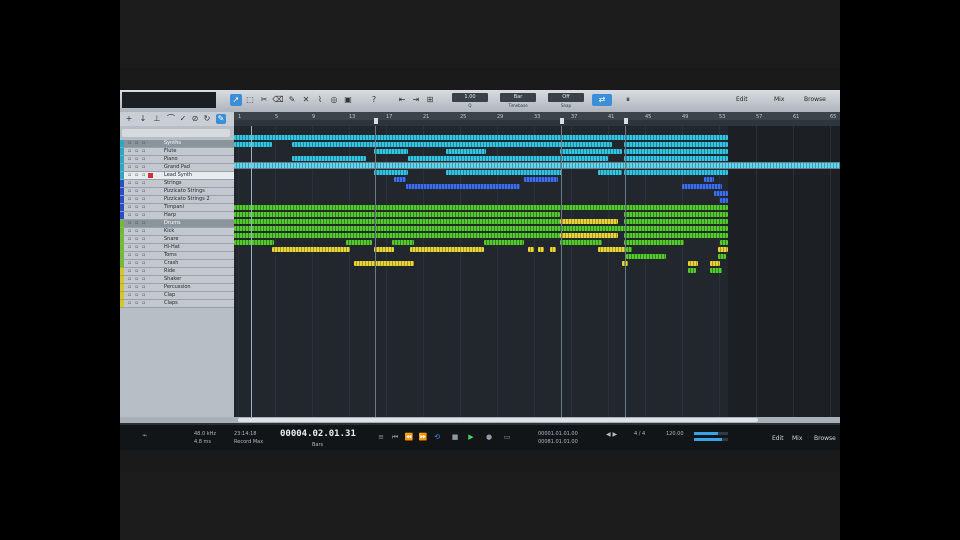 This screenshot has width=960, height=540. What do you see at coordinates (177, 280) in the screenshot?
I see `track-header: ▫ ▫ ▫ Shaker` at bounding box center [177, 280].